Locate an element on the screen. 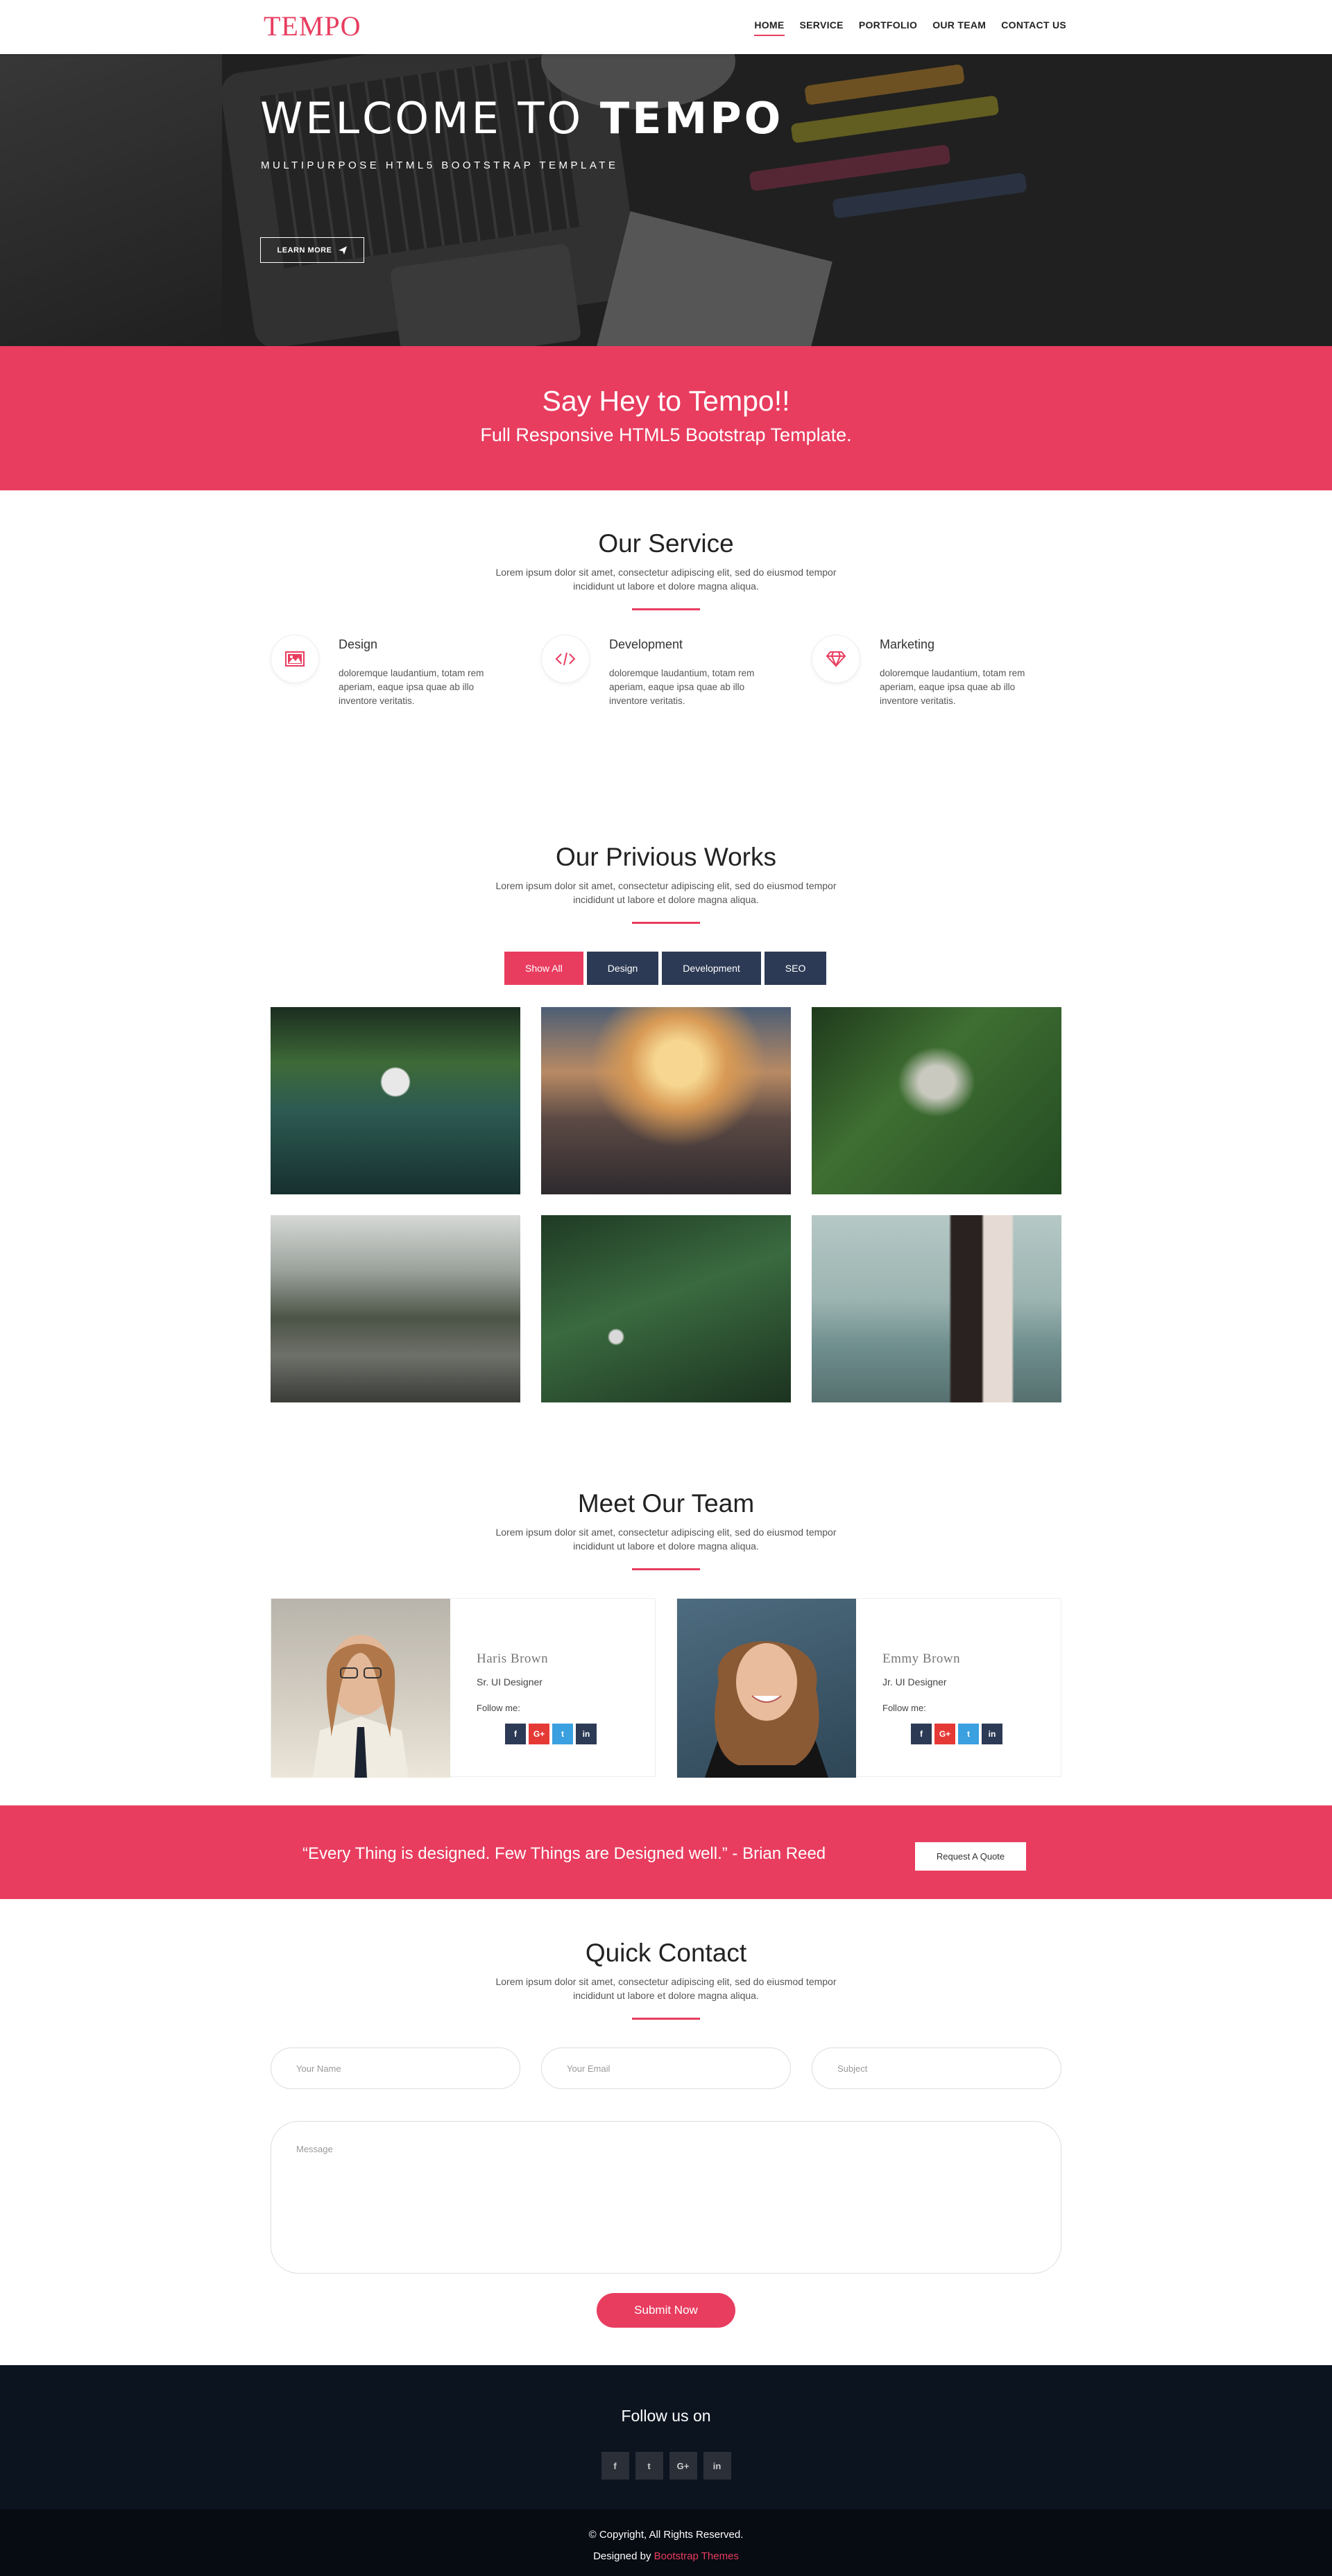 This screenshot has height=2576, width=1332. portfolio-item-trees is located at coordinates (666, 1308).